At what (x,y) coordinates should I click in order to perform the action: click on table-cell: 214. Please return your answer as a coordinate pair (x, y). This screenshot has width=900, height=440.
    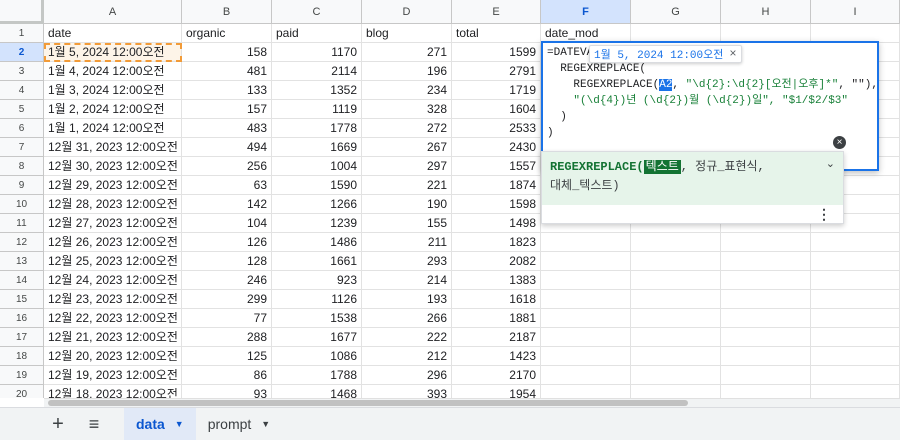
    Looking at the image, I should click on (407, 280).